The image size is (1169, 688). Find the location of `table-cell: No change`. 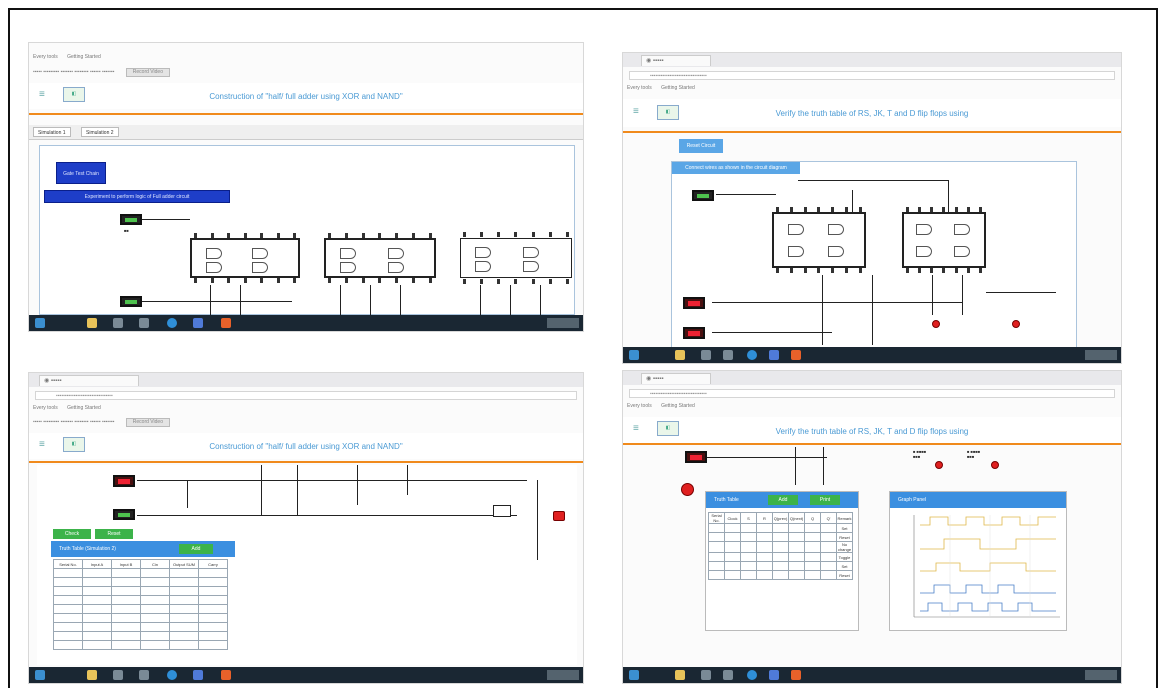

table-cell: No change is located at coordinates (844, 547).